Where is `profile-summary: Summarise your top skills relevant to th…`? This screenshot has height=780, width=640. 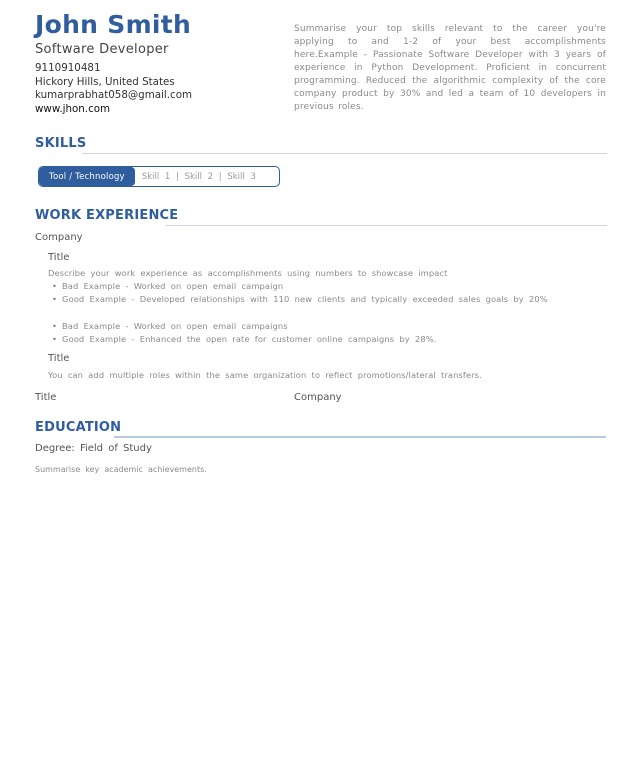
profile-summary: Summarise your top skills relevant to th… is located at coordinates (450, 68).